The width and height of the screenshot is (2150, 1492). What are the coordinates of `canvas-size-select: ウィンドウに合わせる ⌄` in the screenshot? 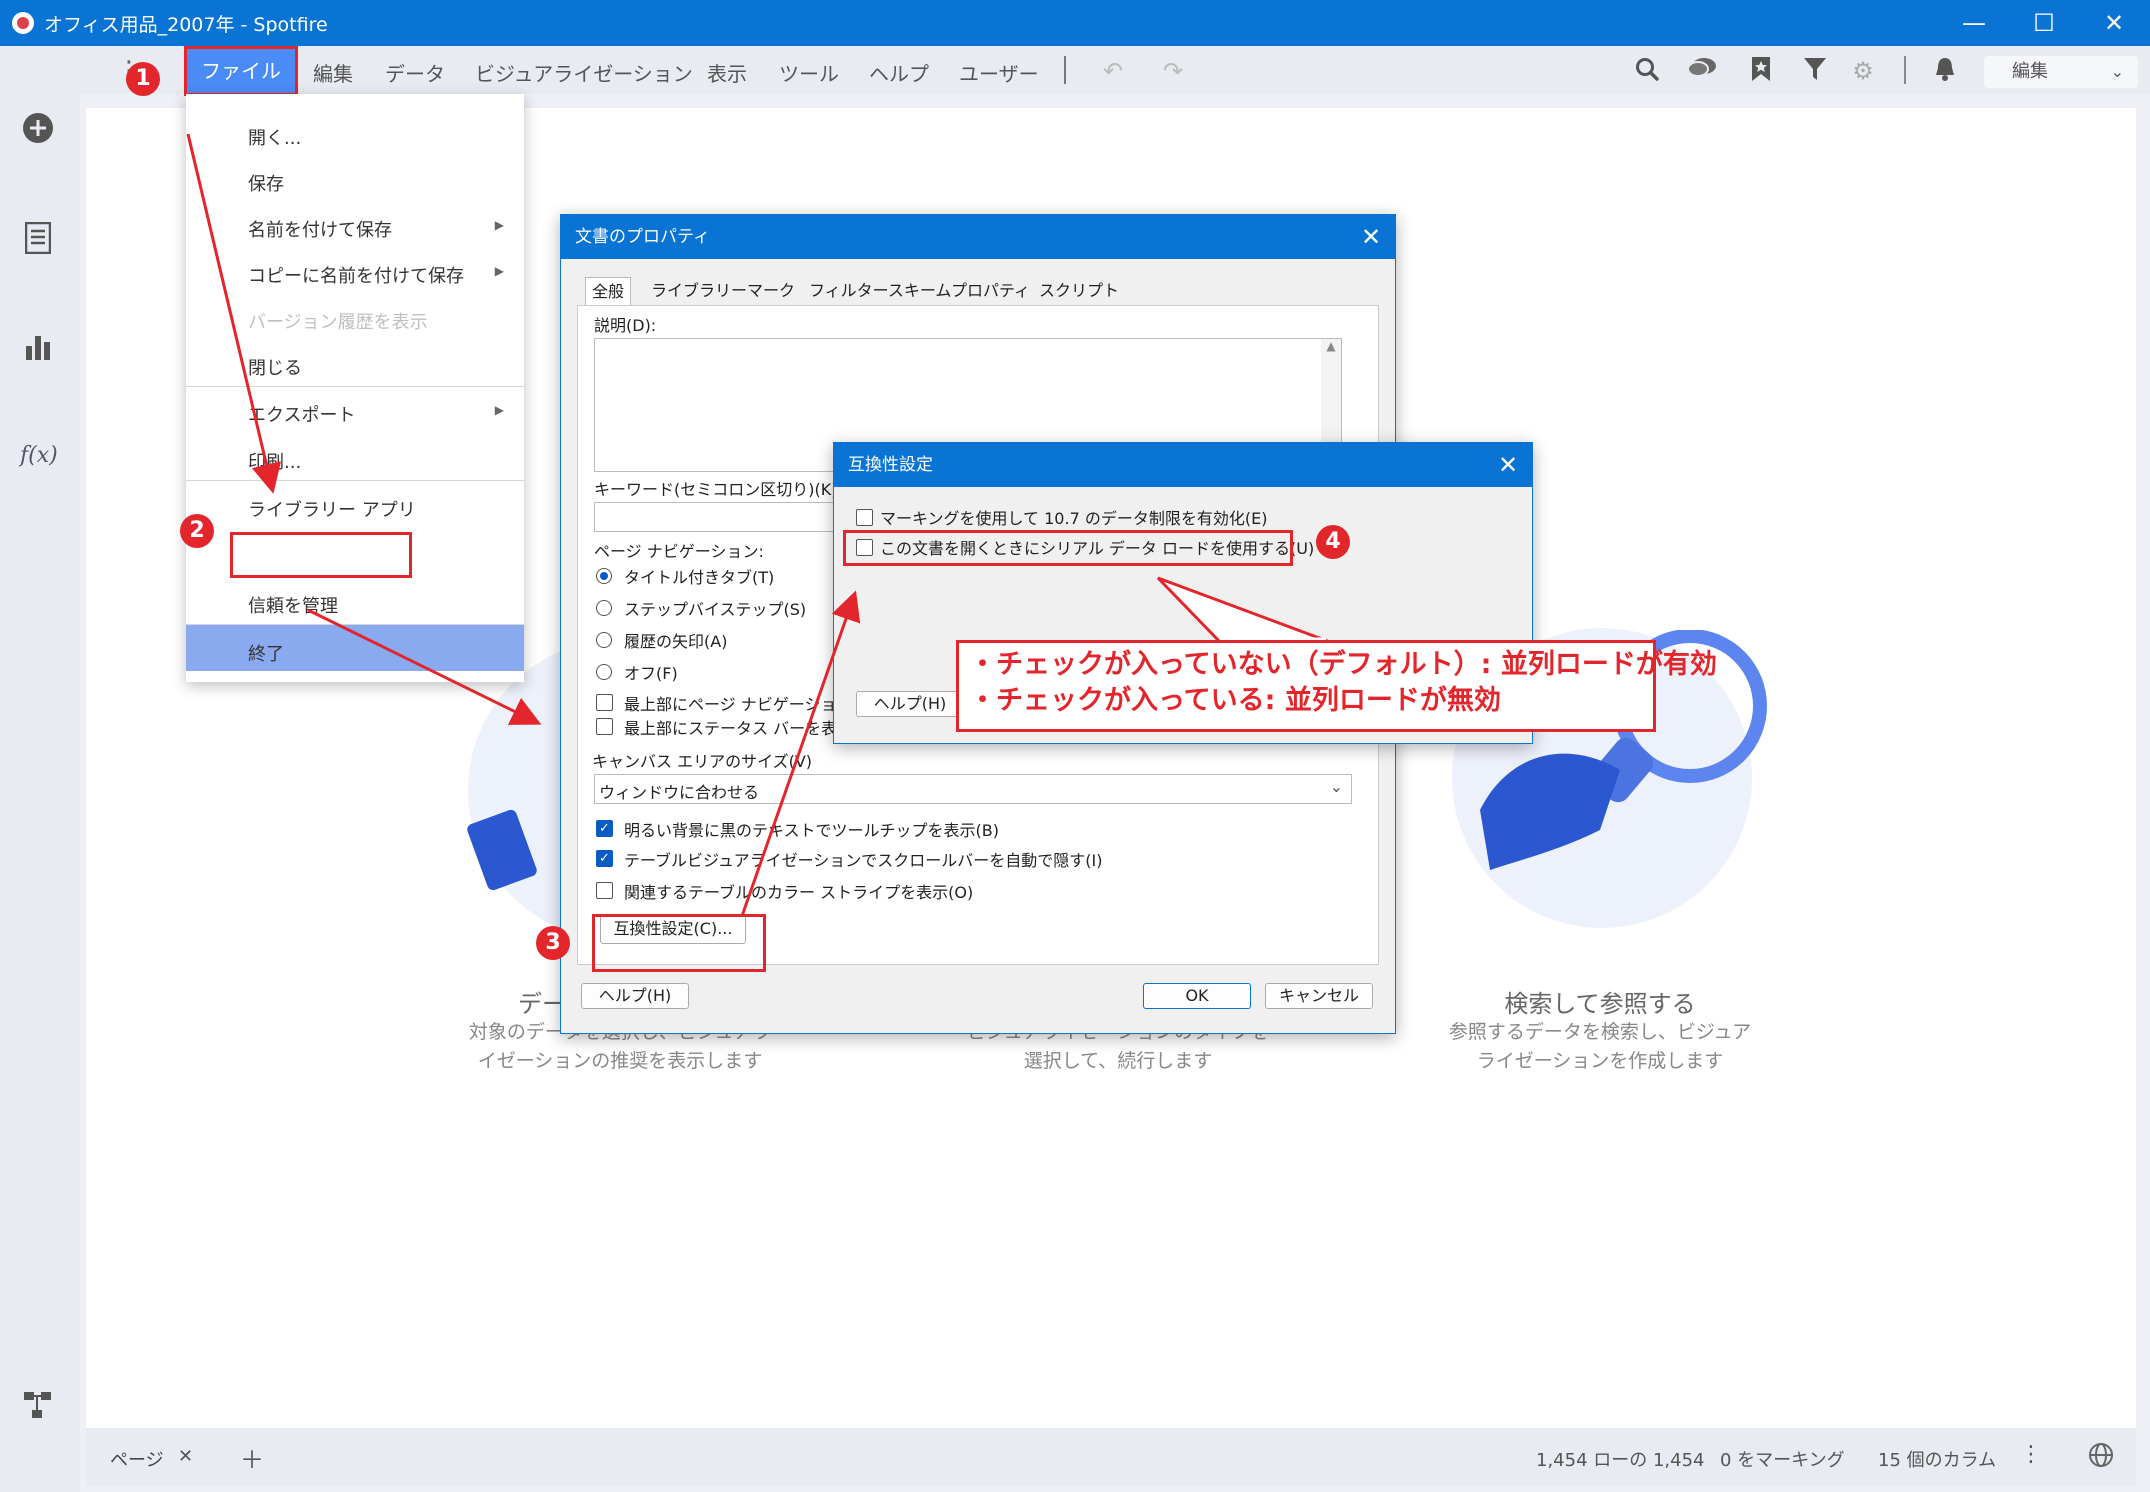 It's located at (973, 789).